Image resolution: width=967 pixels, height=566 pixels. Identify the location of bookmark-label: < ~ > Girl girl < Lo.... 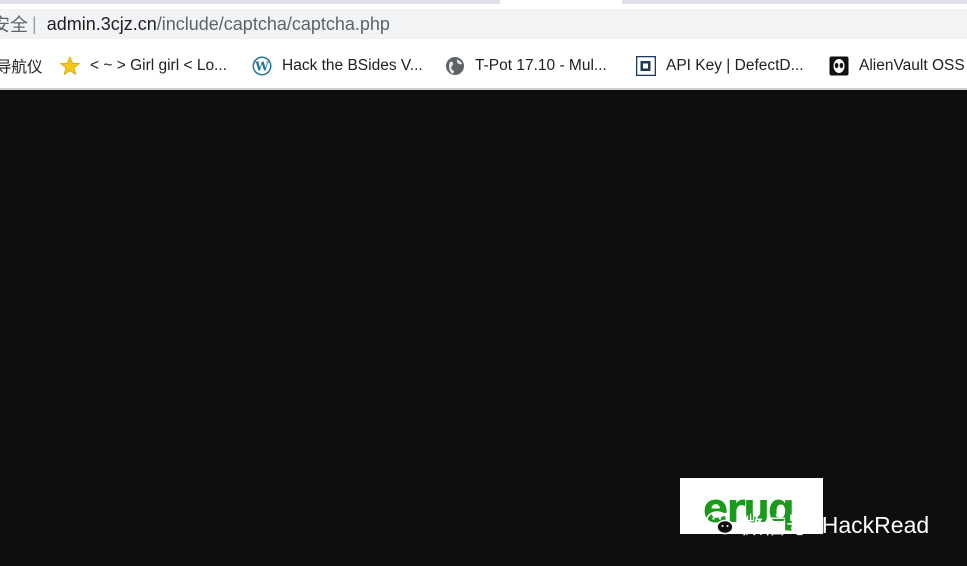
(158, 65).